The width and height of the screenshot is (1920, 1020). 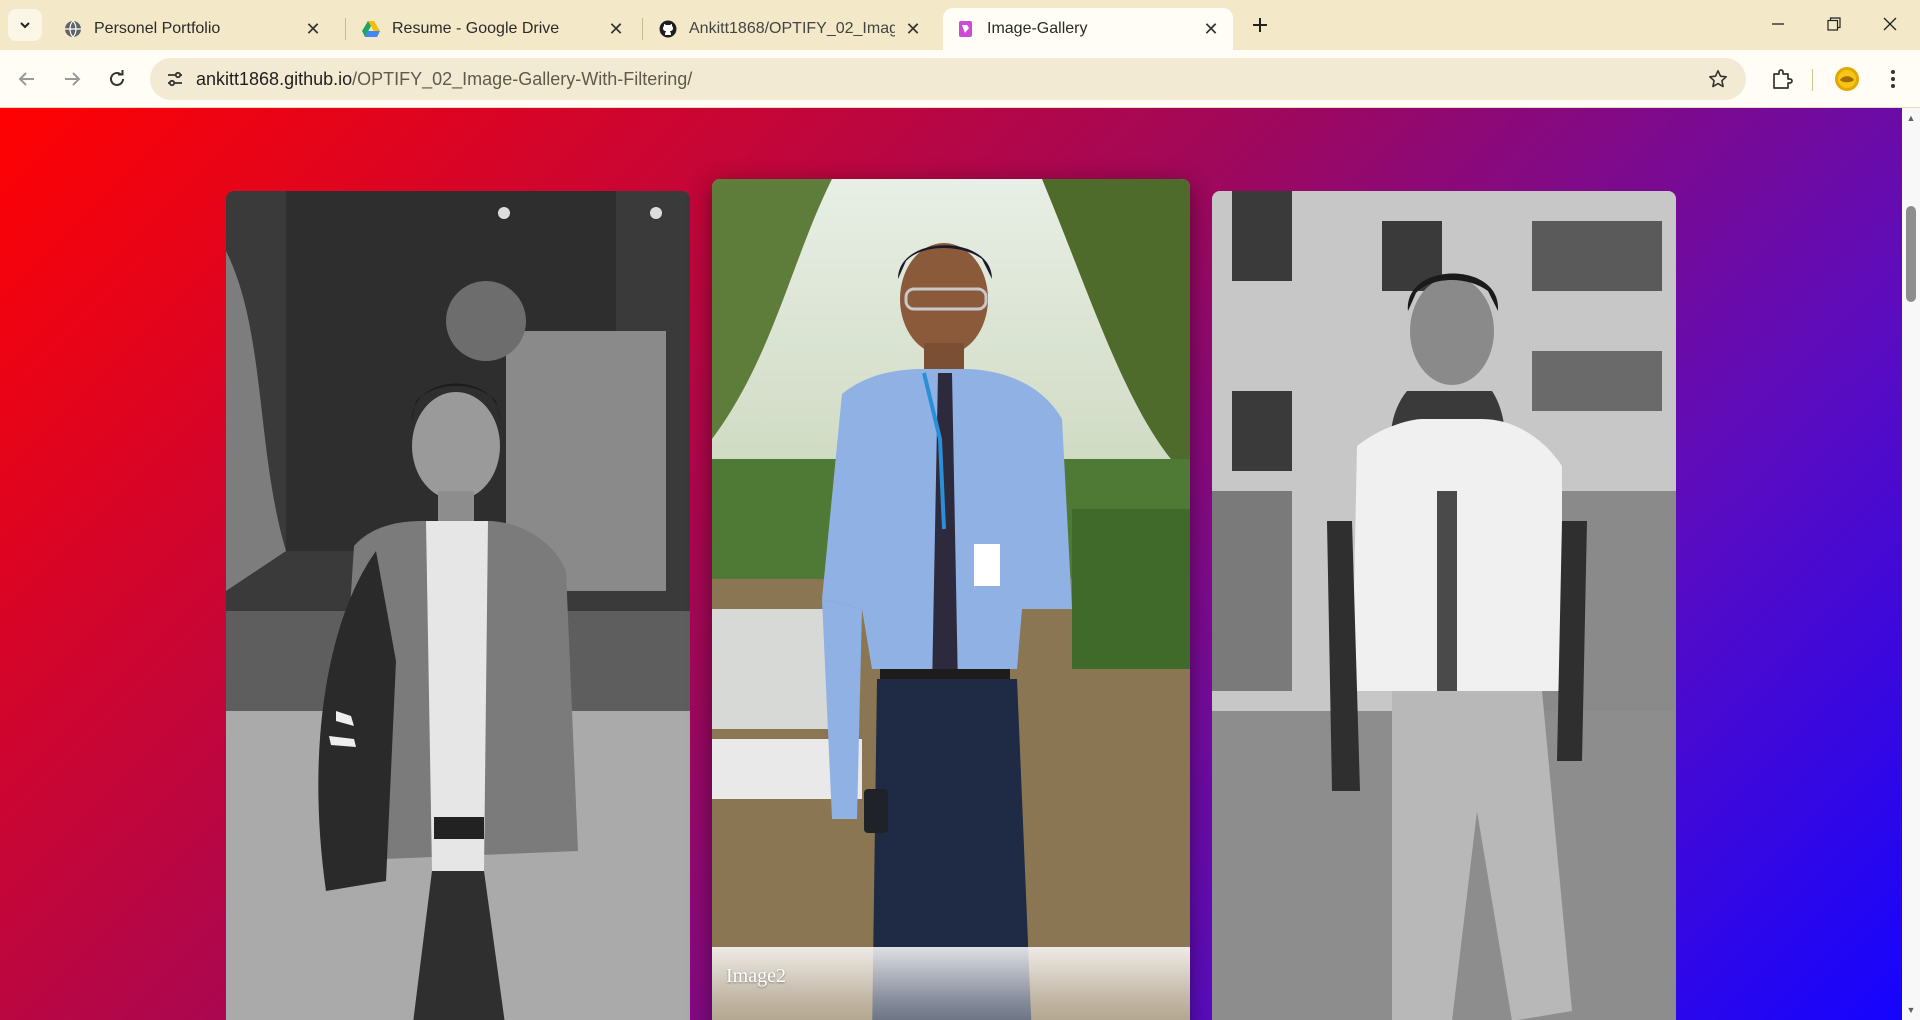 I want to click on google-drive-icon, so click(x=371, y=29).